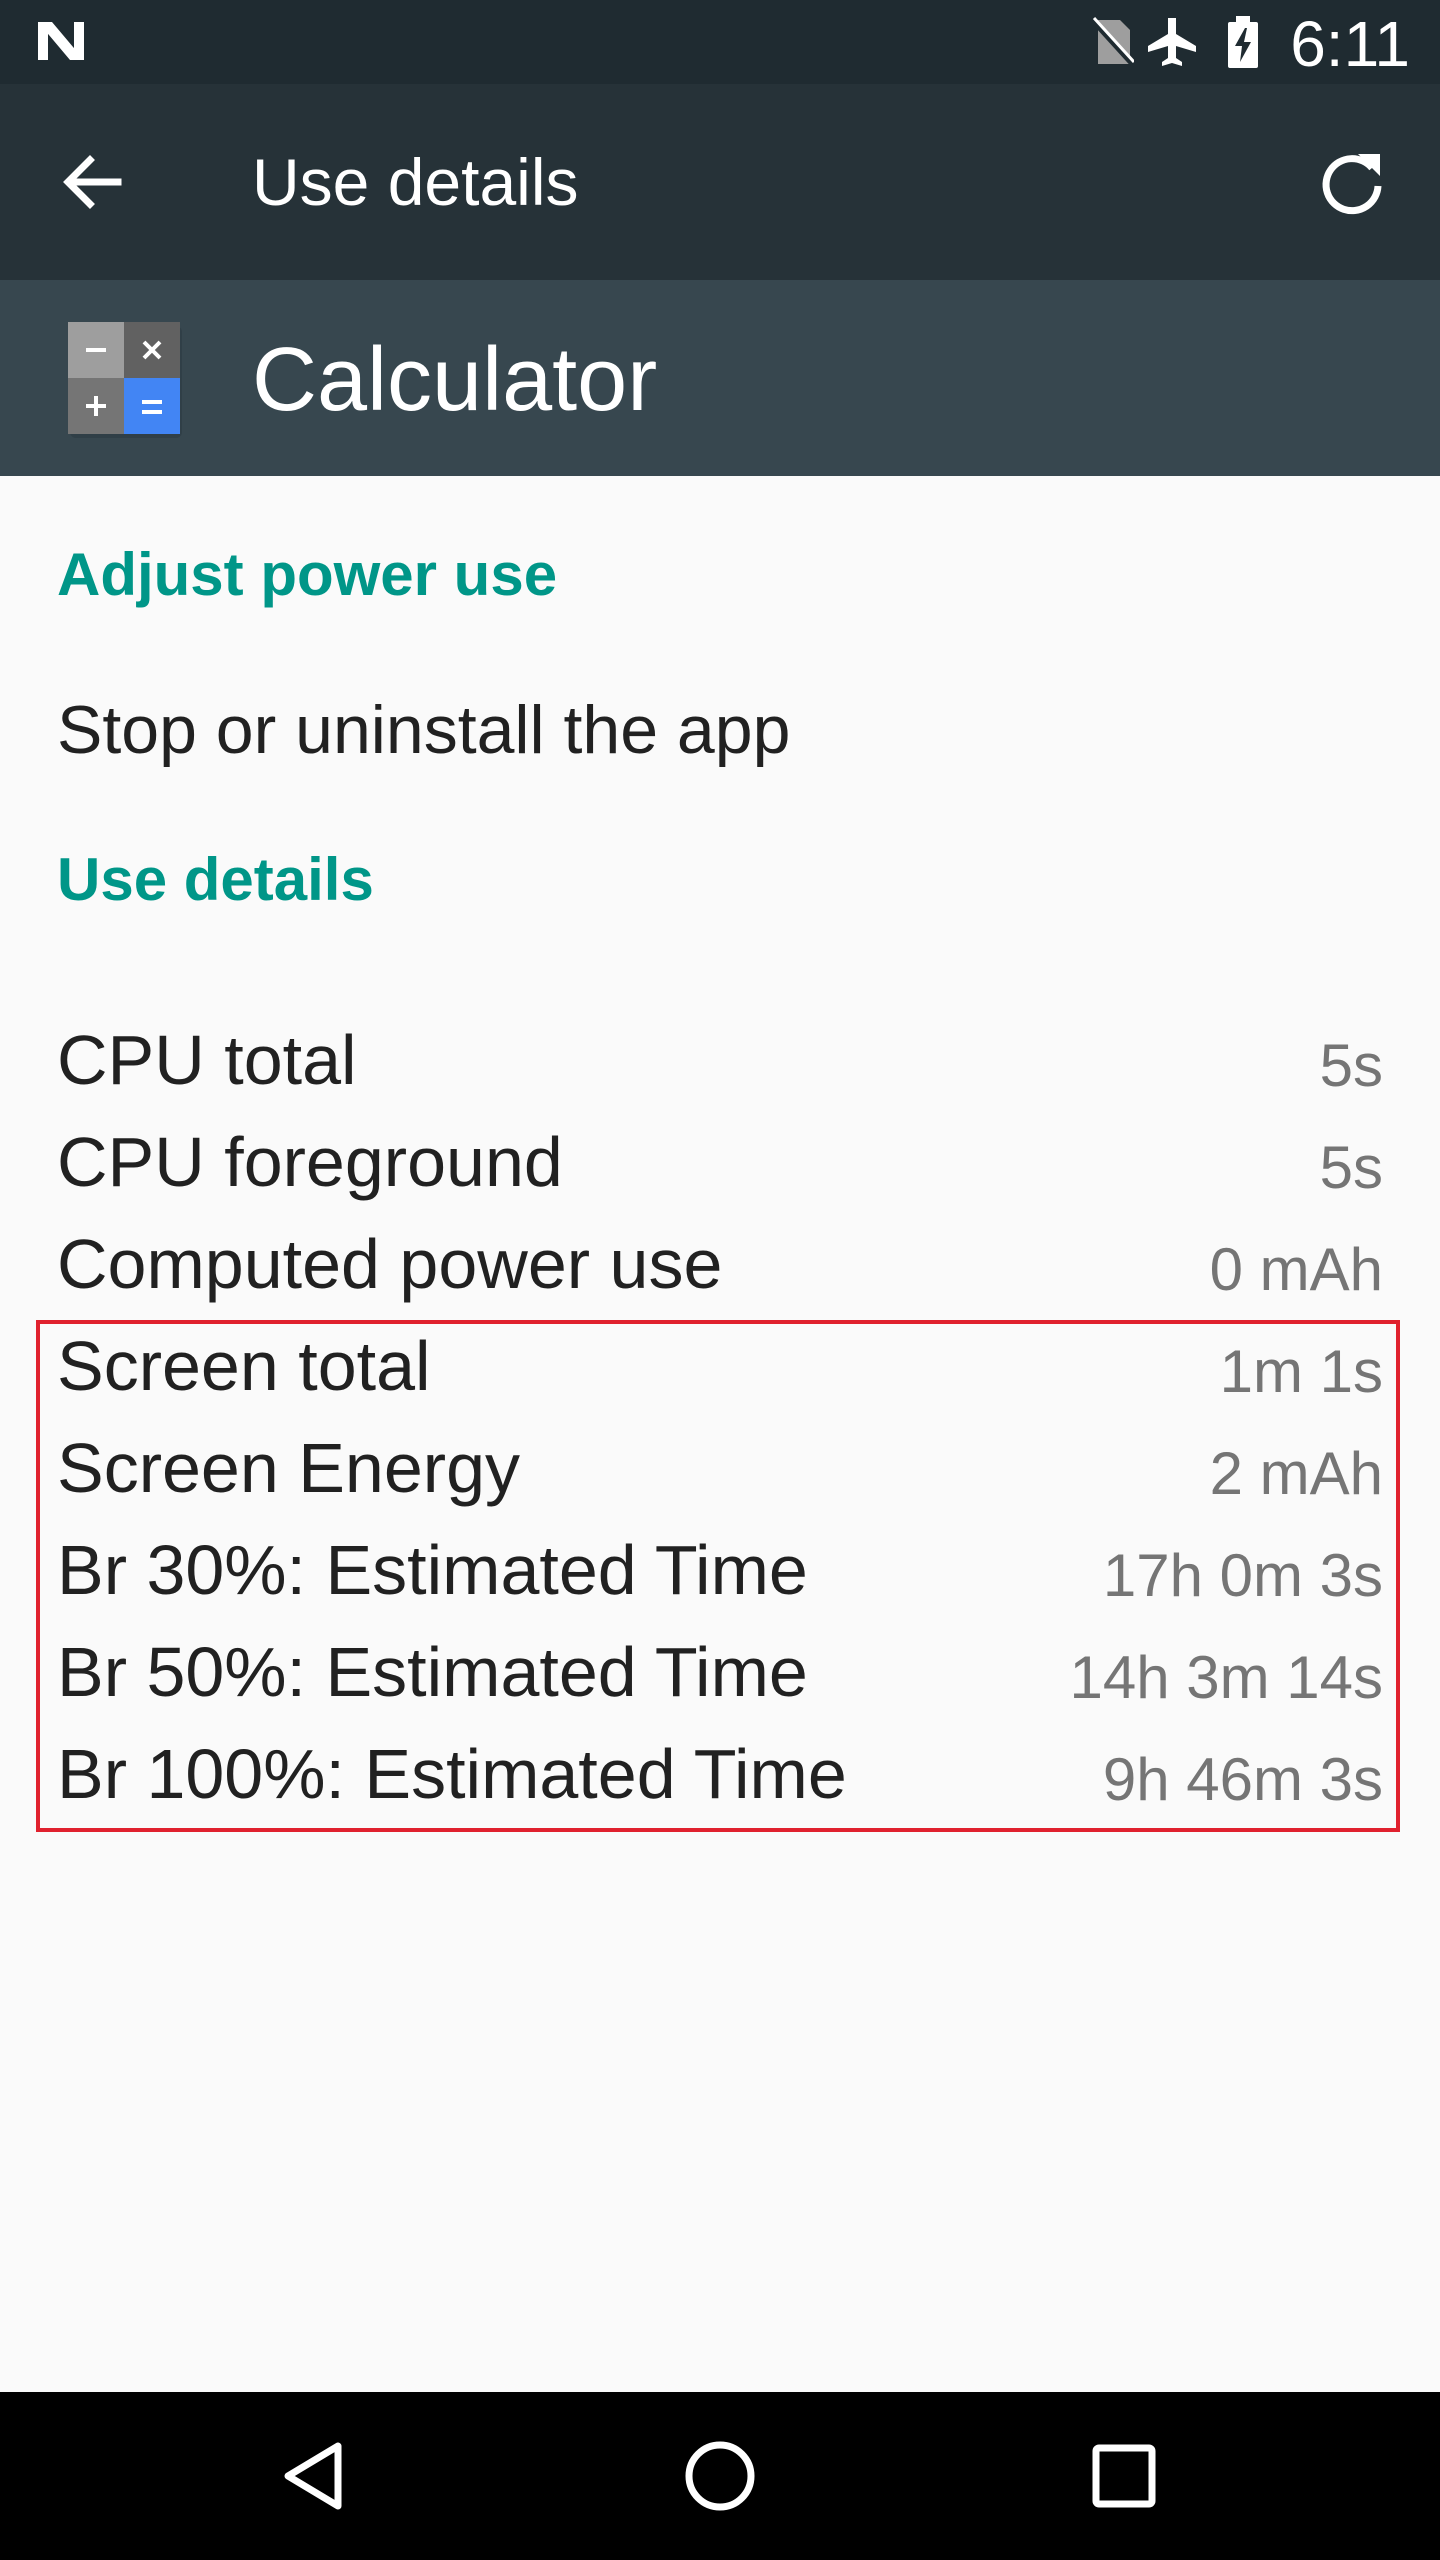 This screenshot has width=1440, height=2560. Describe the element at coordinates (452, 1774) in the screenshot. I see `detail-label: Br 100%: Estimated Time` at that location.